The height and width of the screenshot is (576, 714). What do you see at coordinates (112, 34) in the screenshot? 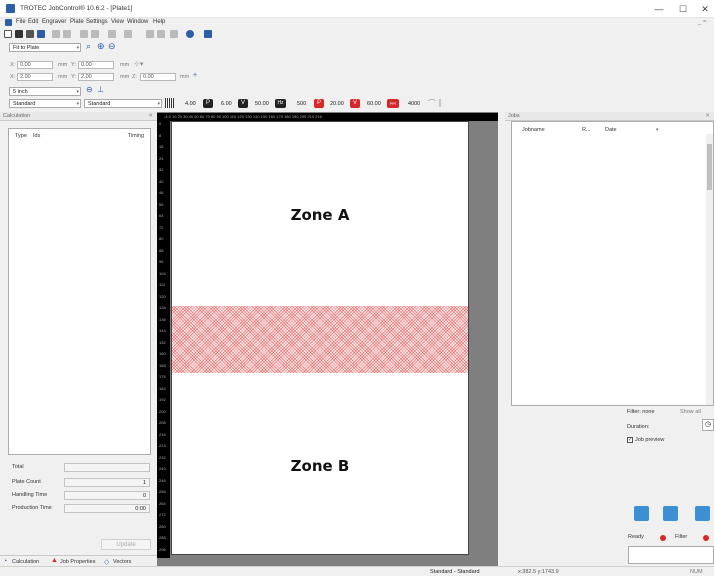
I see `align-icon` at bounding box center [112, 34].